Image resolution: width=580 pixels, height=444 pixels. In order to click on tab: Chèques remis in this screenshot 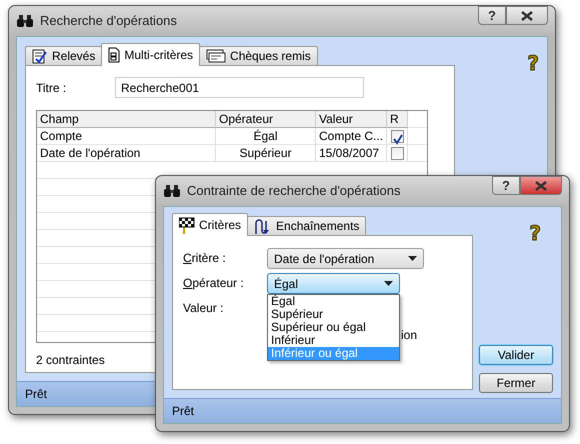, I will do `click(258, 55)`.